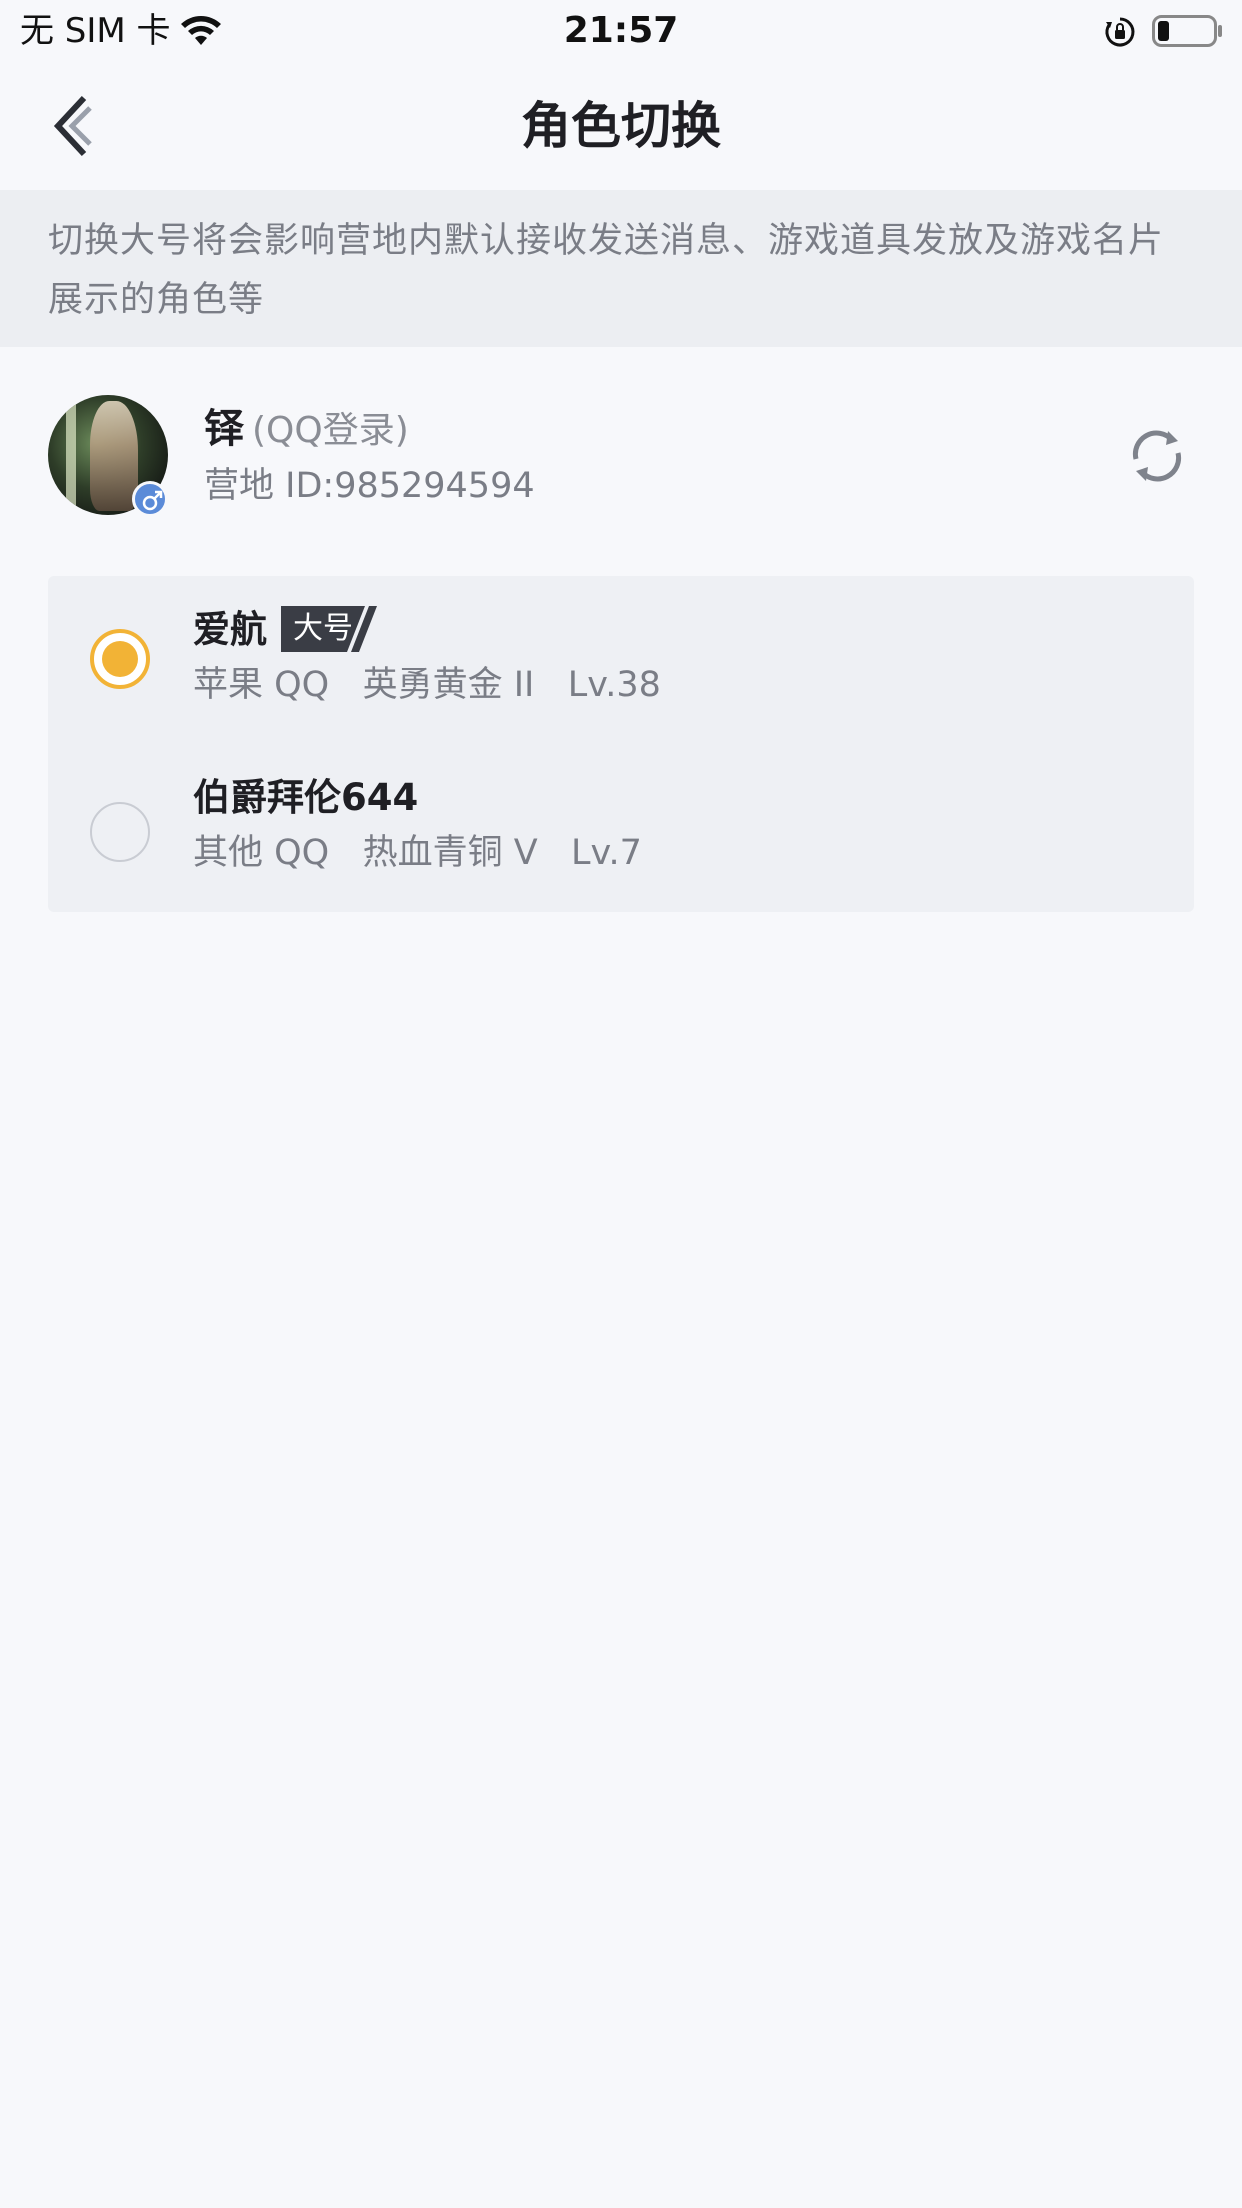  What do you see at coordinates (120, 832) in the screenshot?
I see `radio-unselected` at bounding box center [120, 832].